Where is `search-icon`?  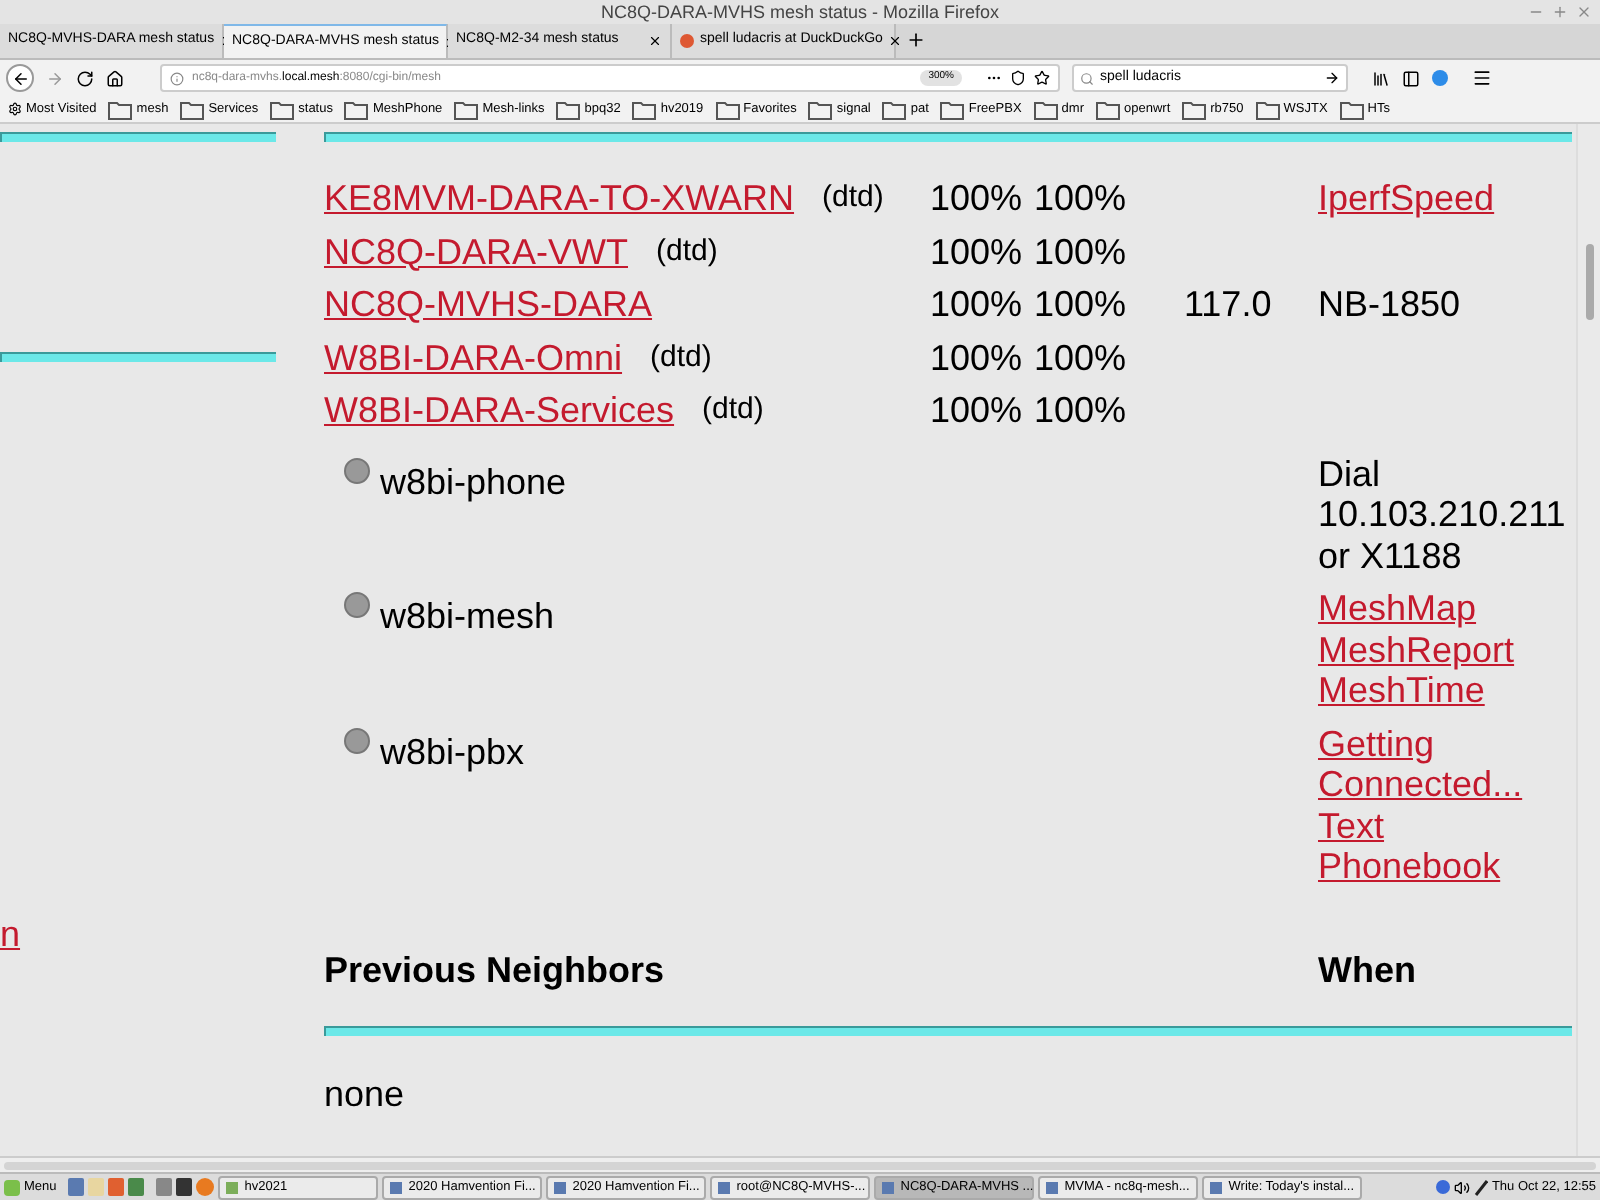 search-icon is located at coordinates (1087, 78).